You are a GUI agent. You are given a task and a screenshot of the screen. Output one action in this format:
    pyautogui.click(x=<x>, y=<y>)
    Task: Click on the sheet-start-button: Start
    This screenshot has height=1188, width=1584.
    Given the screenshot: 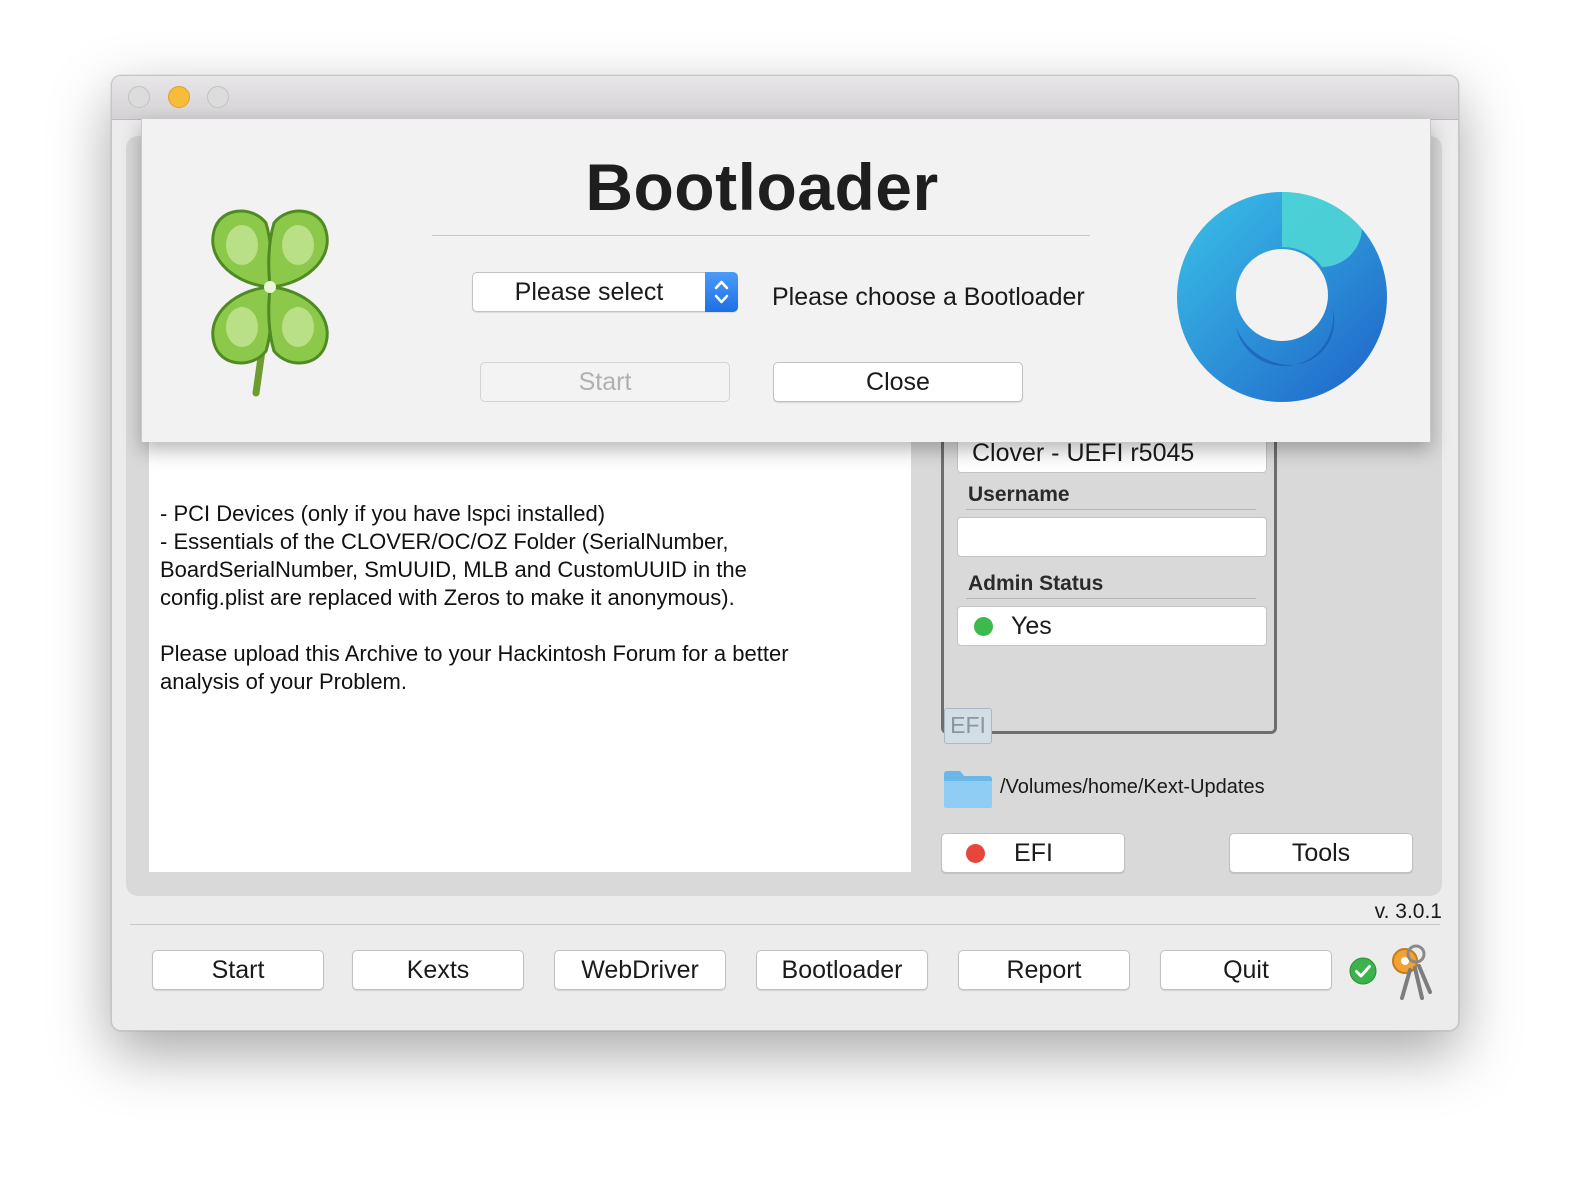 What is the action you would take?
    pyautogui.click(x=605, y=382)
    